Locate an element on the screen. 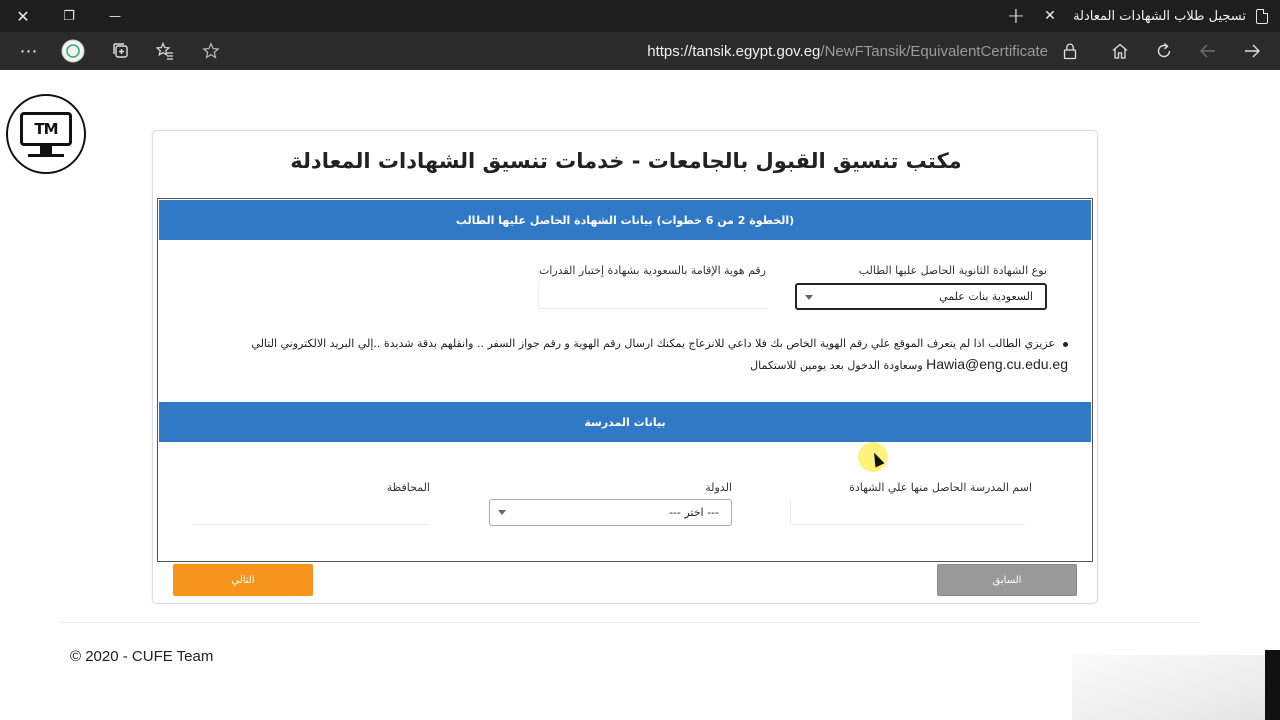 The height and width of the screenshot is (720, 1280). country-label: الدولة is located at coordinates (718, 487).